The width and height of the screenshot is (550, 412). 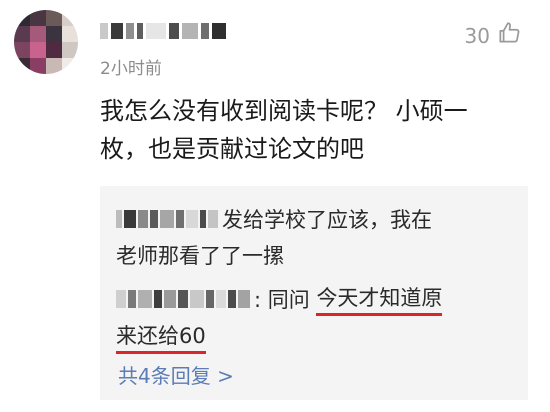 What do you see at coordinates (284, 111) in the screenshot?
I see `comment-line-1: 我怎么没有收到阅读卡呢？ 小硕一` at bounding box center [284, 111].